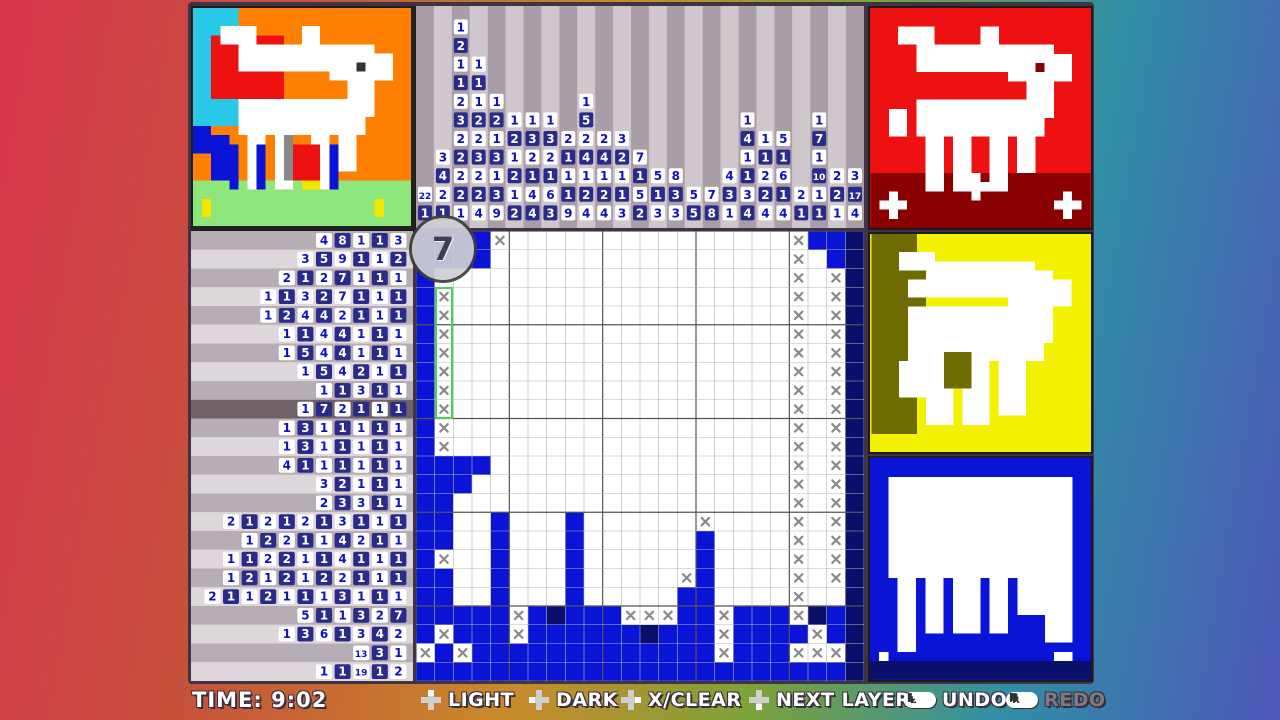  What do you see at coordinates (980, 343) in the screenshot?
I see `yellow-layer-preview` at bounding box center [980, 343].